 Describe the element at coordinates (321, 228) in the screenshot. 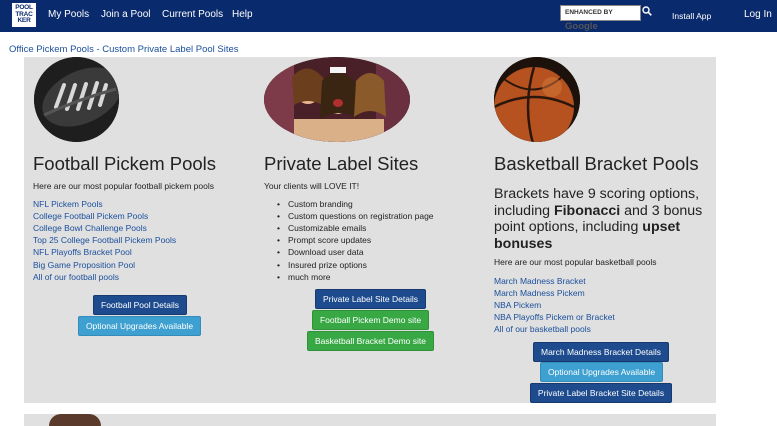

I see `private-bullet-emails: Customizable emails` at that location.